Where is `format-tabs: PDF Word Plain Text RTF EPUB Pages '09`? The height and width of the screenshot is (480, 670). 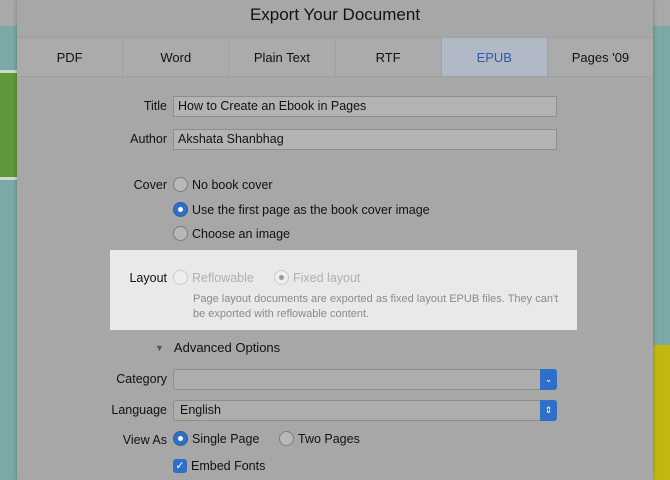
format-tabs: PDF Word Plain Text RTF EPUB Pages '09 is located at coordinates (335, 57).